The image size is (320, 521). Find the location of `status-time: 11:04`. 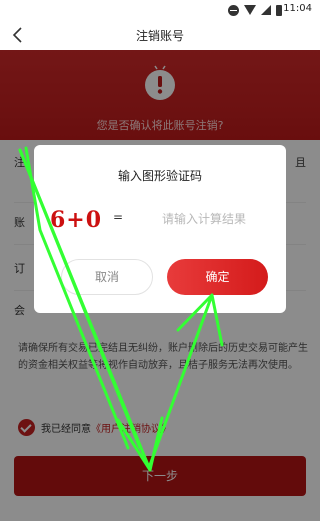

status-time: 11:04 is located at coordinates (297, 8).